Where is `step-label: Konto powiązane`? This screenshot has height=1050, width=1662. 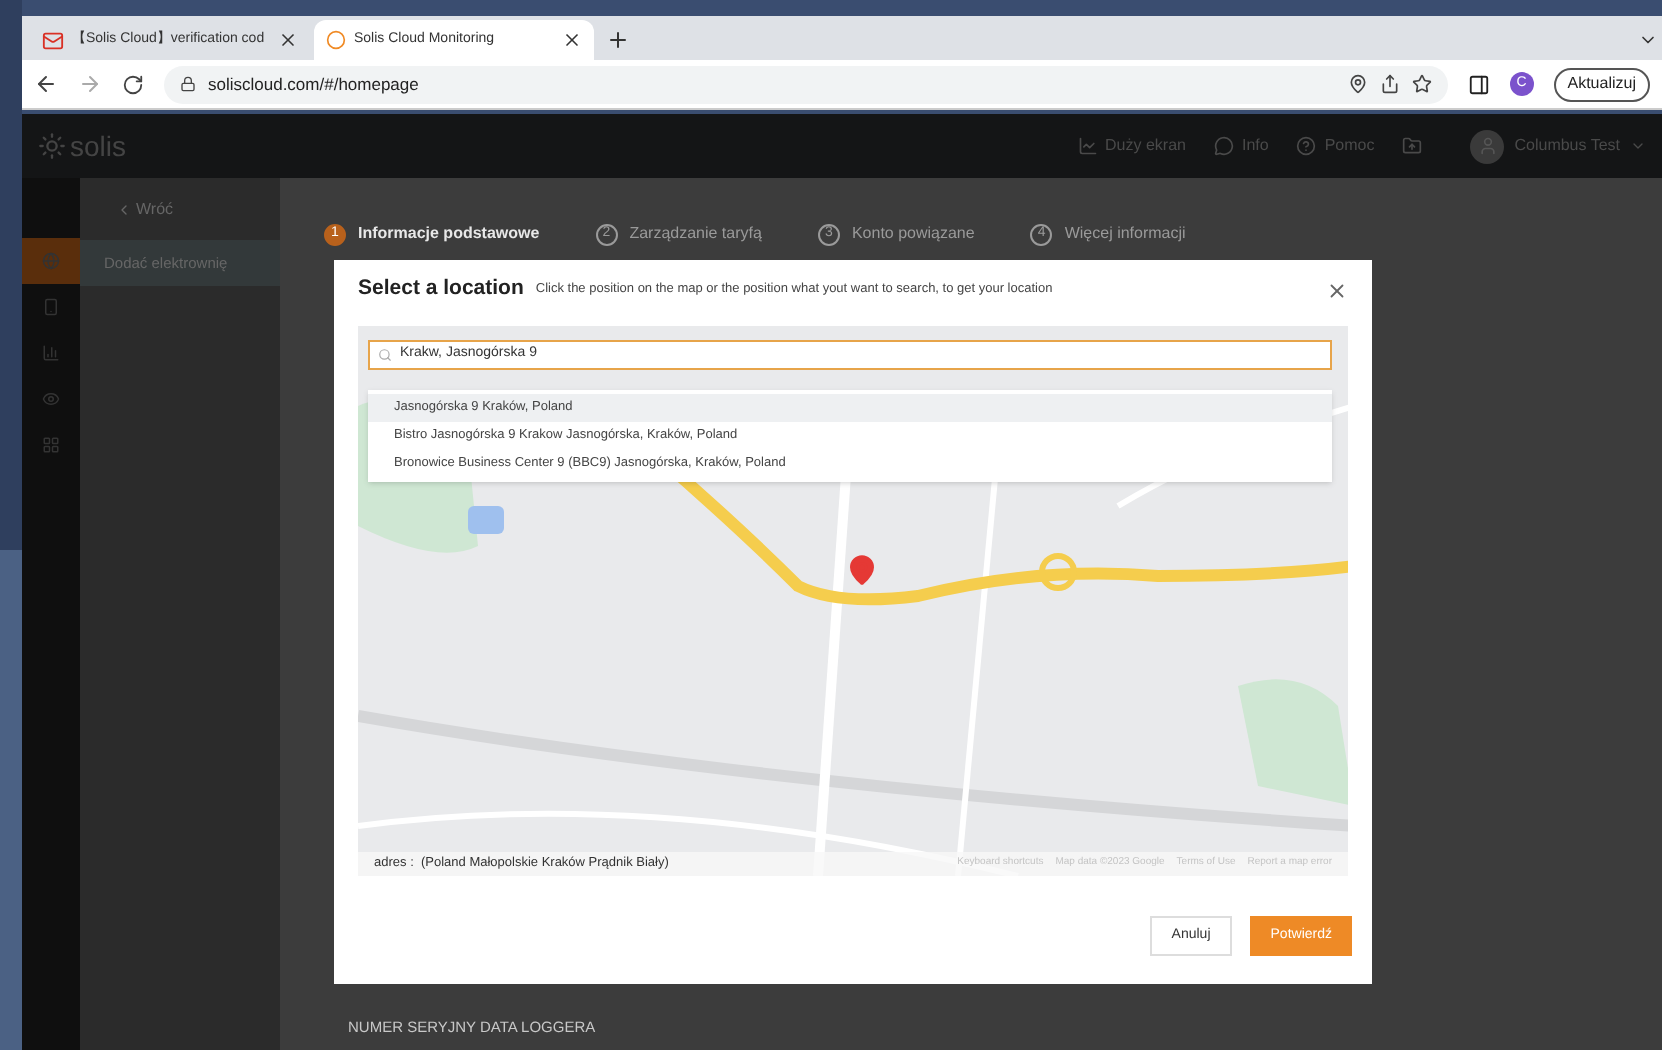 step-label: Konto powiązane is located at coordinates (913, 234).